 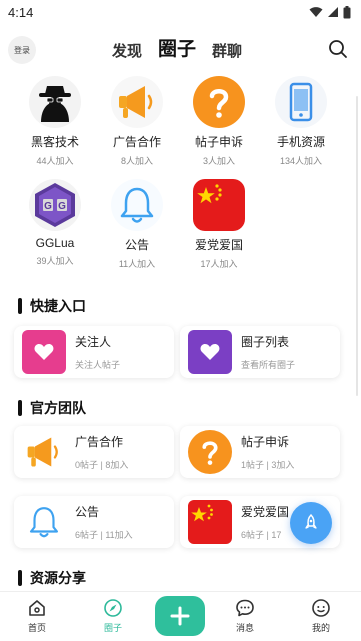 I want to click on circle-count: 134人加入, so click(x=301, y=161).